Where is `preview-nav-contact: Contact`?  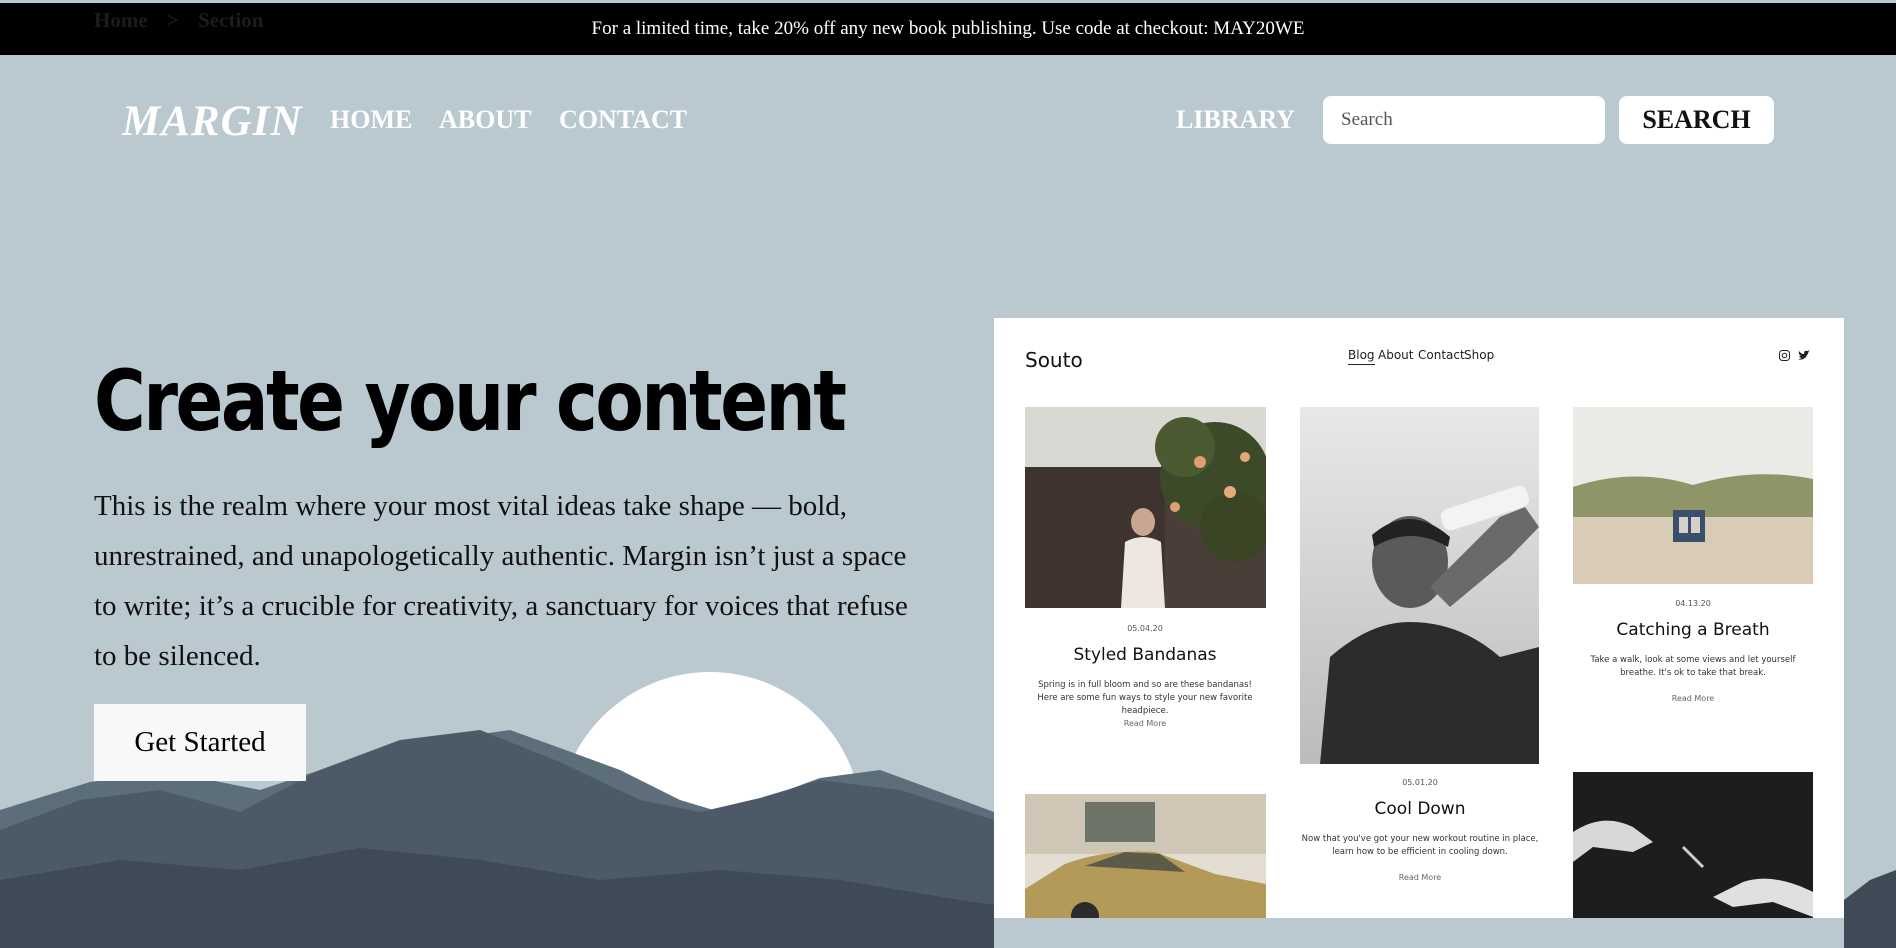 preview-nav-contact: Contact is located at coordinates (1441, 355).